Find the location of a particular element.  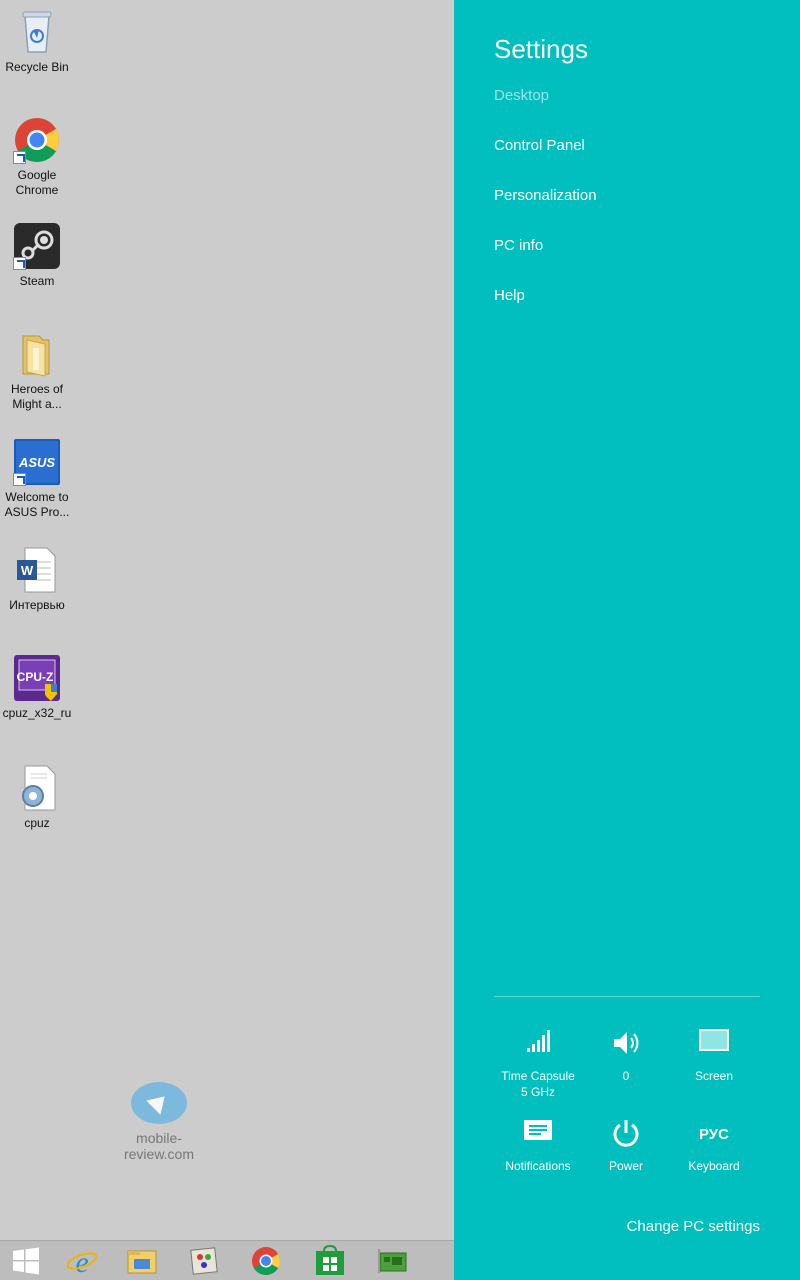

wifi-signal-icon is located at coordinates (538, 1046).